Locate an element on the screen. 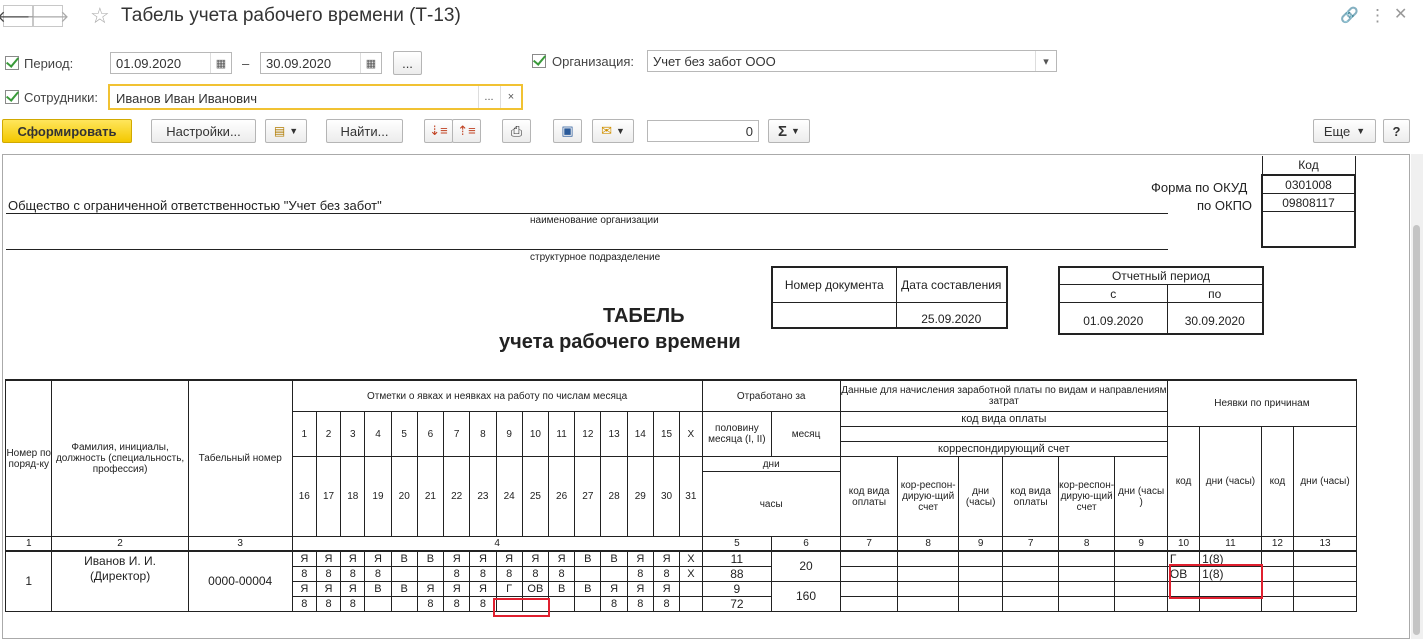 The height and width of the screenshot is (639, 1423). day-cell: 20 is located at coordinates (404, 496).